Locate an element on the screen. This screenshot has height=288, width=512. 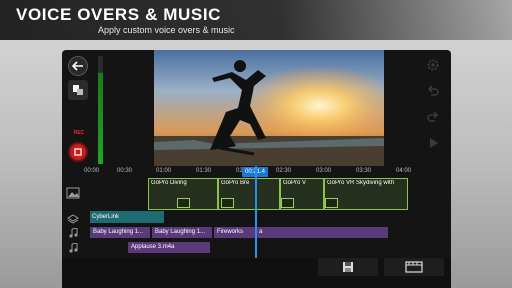
settings-gear-icon is located at coordinates (433, 65).